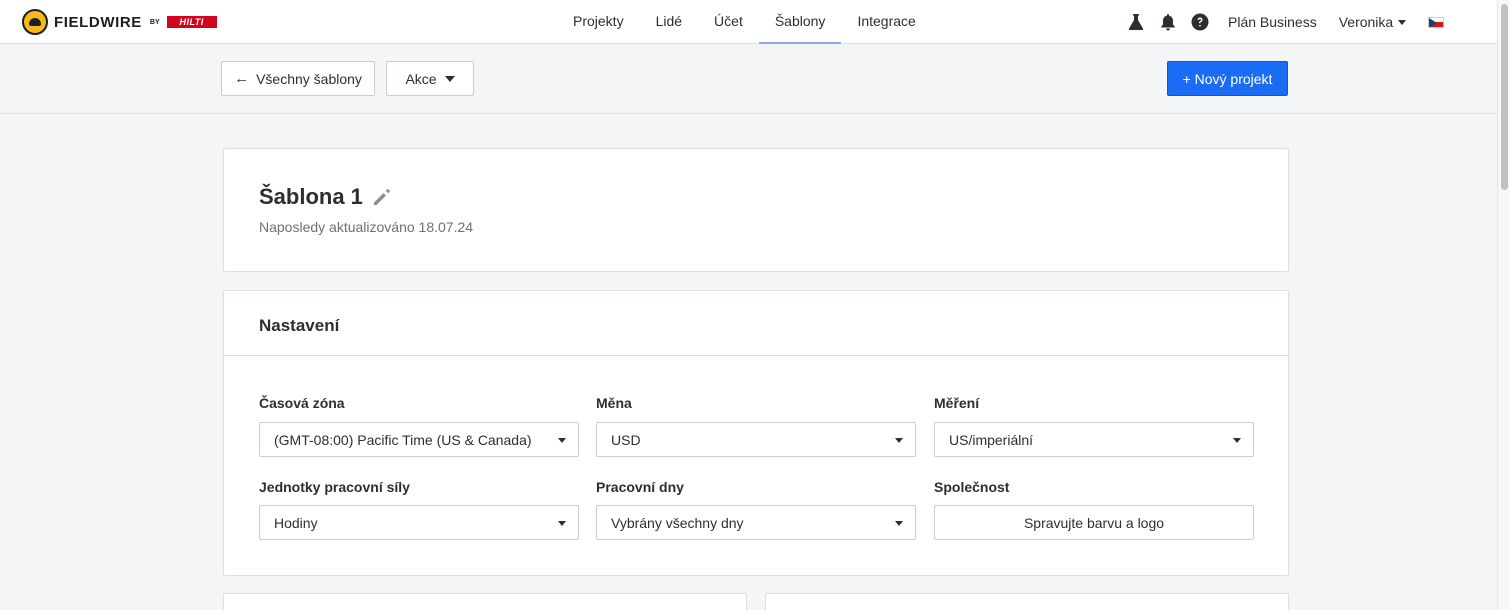  Describe the element at coordinates (1366, 22) in the screenshot. I see `user-name: Veronika` at that location.